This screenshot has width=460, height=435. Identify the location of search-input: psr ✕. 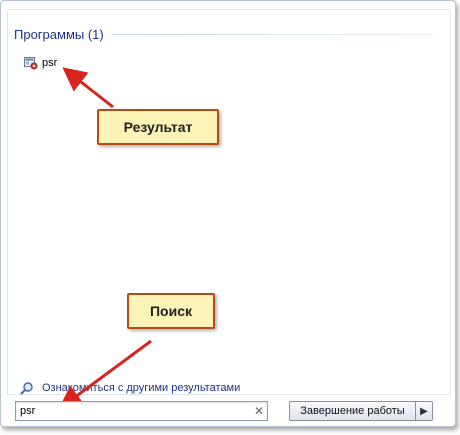
(141, 411).